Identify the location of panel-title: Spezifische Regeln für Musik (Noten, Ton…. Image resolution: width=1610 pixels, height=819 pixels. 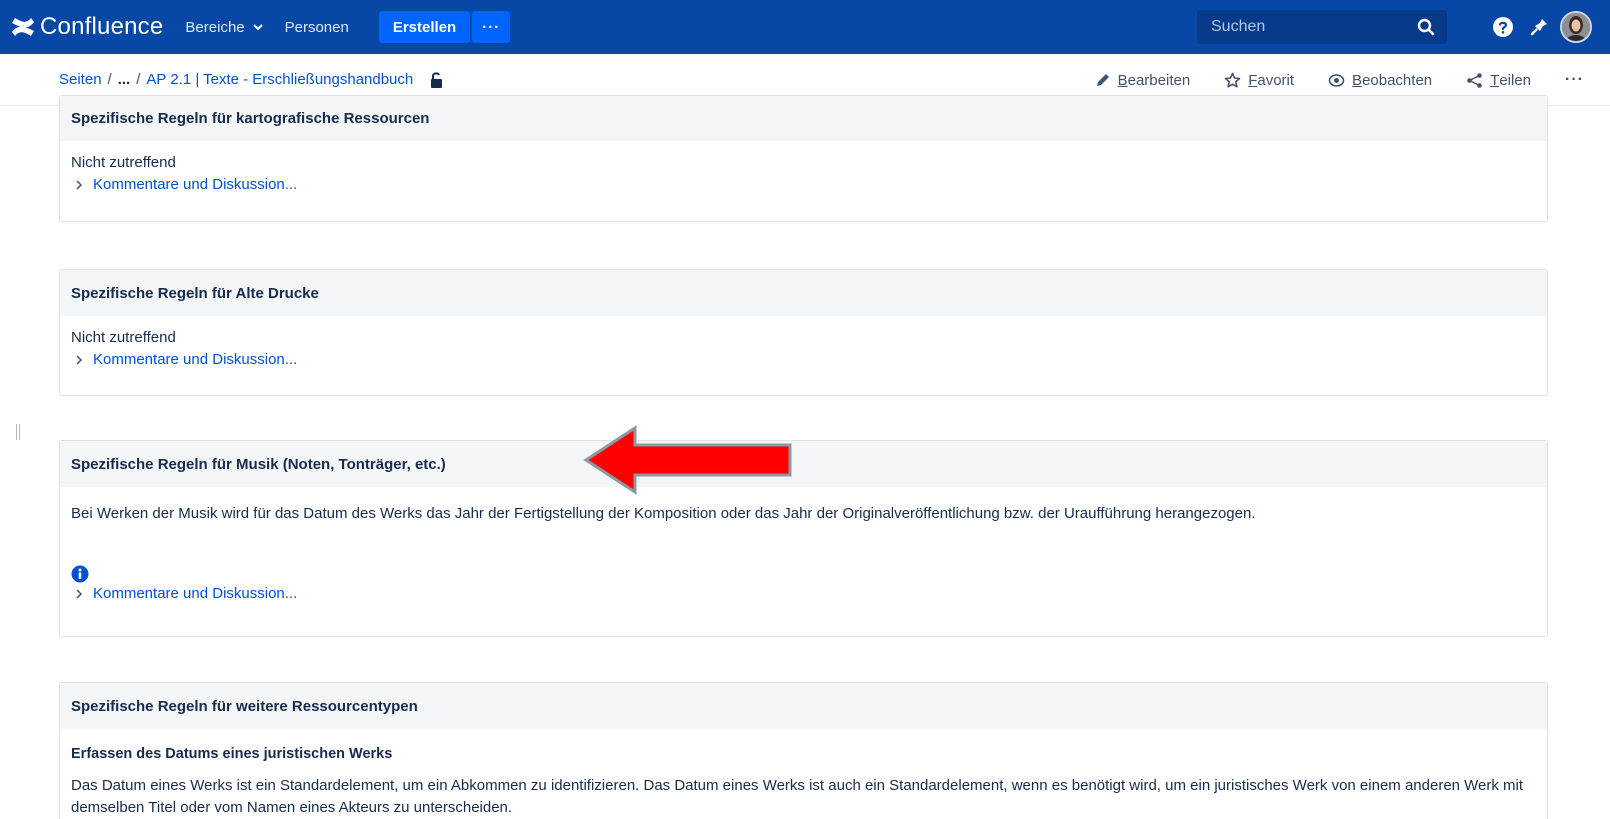
(803, 464).